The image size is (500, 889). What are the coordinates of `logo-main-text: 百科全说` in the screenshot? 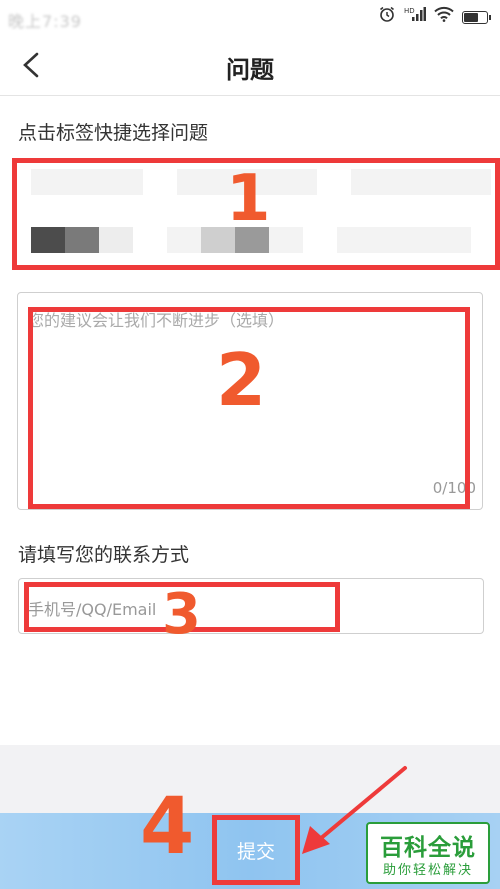 It's located at (428, 848).